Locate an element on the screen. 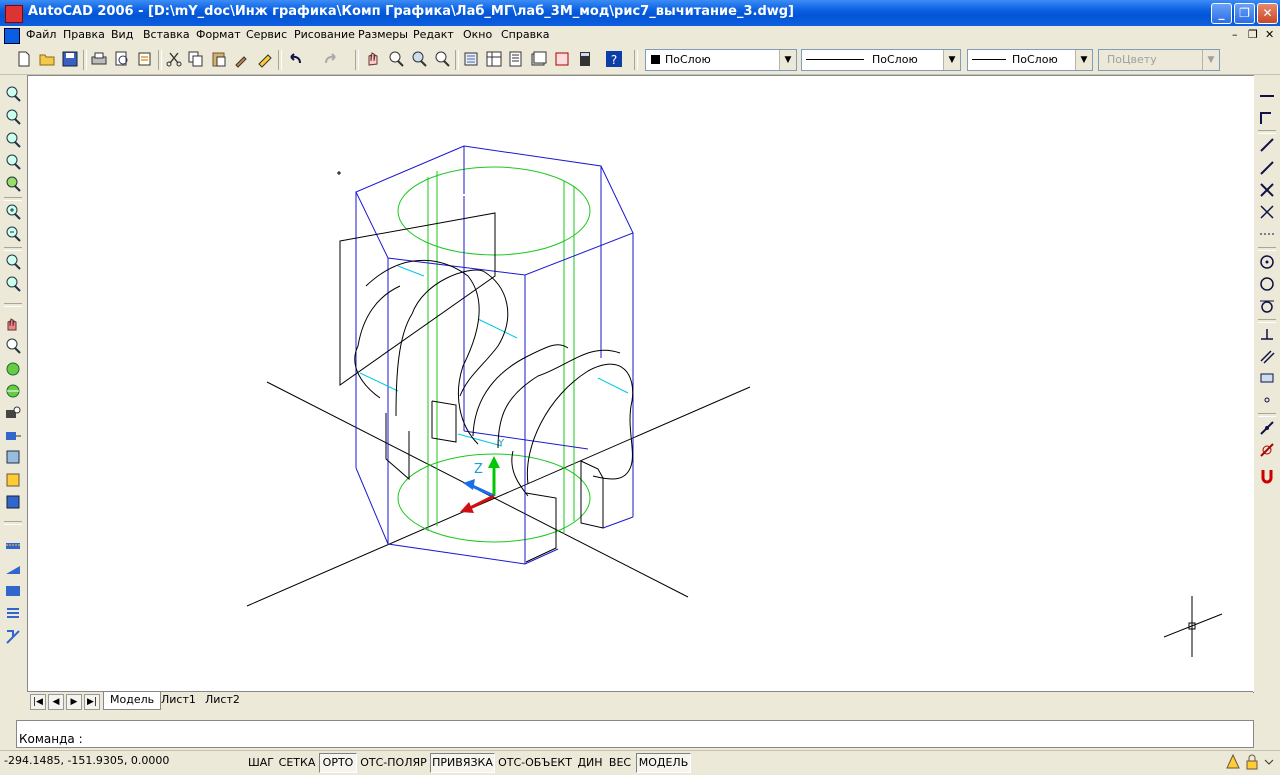 The height and width of the screenshot is (775, 1280). snap-midpoint-icon is located at coordinates (1267, 168).